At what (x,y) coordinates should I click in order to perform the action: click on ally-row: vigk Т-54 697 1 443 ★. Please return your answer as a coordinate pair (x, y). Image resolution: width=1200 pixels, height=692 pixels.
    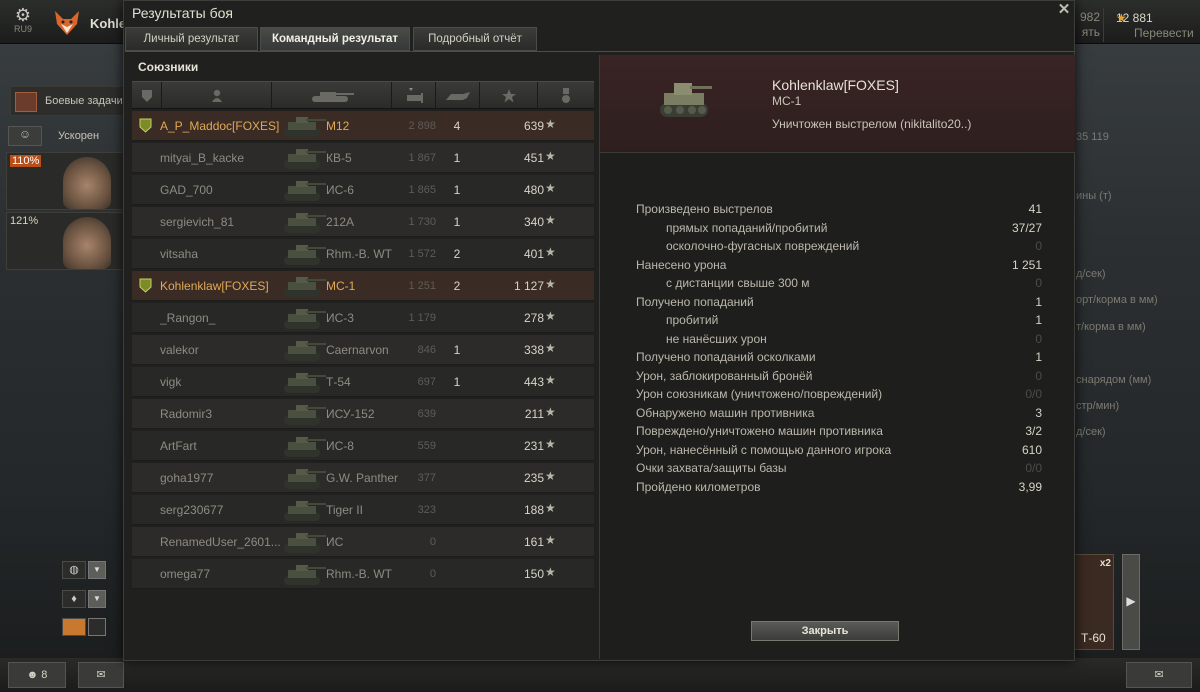
    Looking at the image, I should click on (363, 382).